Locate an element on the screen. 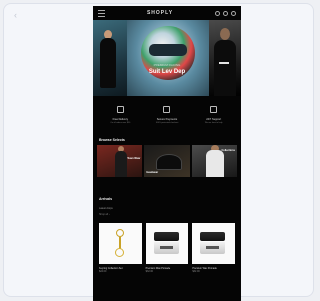 The width and height of the screenshot is (320, 301). feature-title: Free Delivery is located at coordinates (120, 119).